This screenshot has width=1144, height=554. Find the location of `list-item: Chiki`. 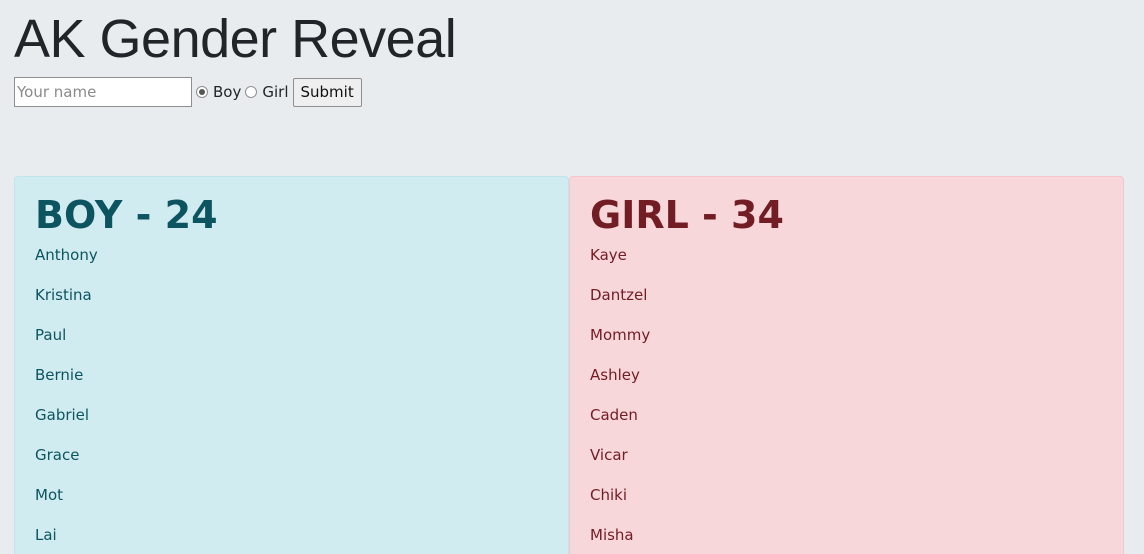

list-item: Chiki is located at coordinates (609, 495).